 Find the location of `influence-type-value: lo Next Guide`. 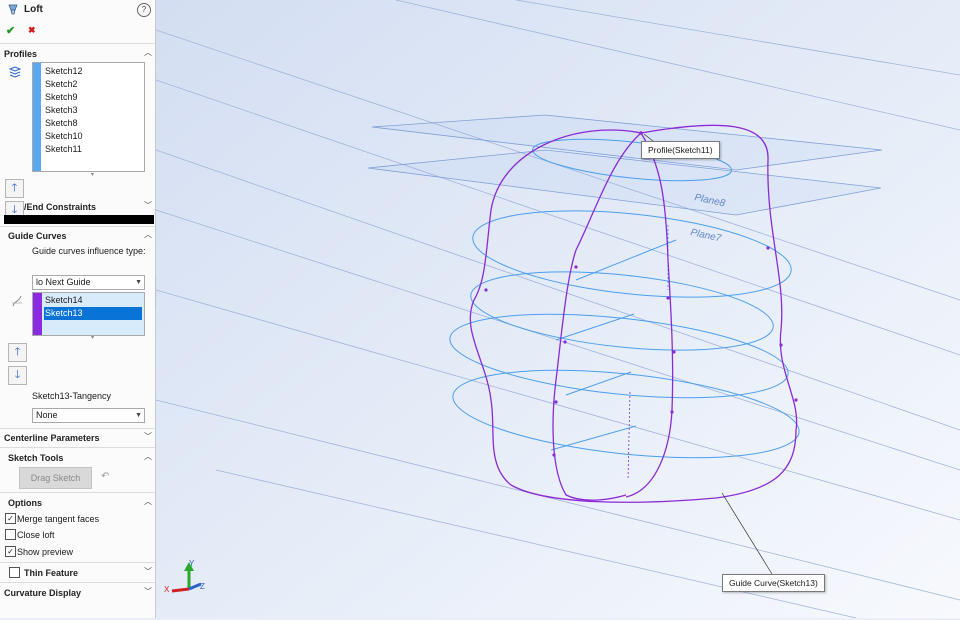

influence-type-value: lo Next Guide is located at coordinates (63, 282).